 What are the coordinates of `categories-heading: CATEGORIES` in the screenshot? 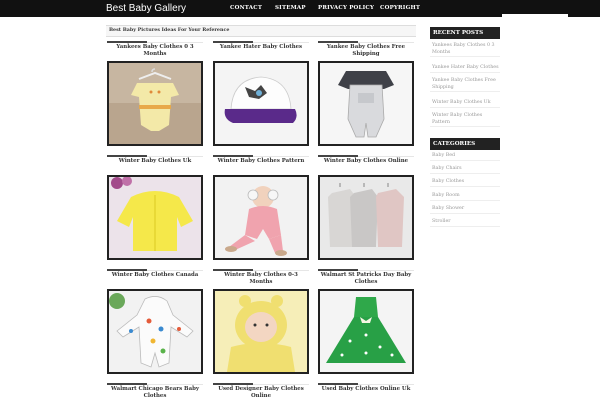 It's located at (465, 144).